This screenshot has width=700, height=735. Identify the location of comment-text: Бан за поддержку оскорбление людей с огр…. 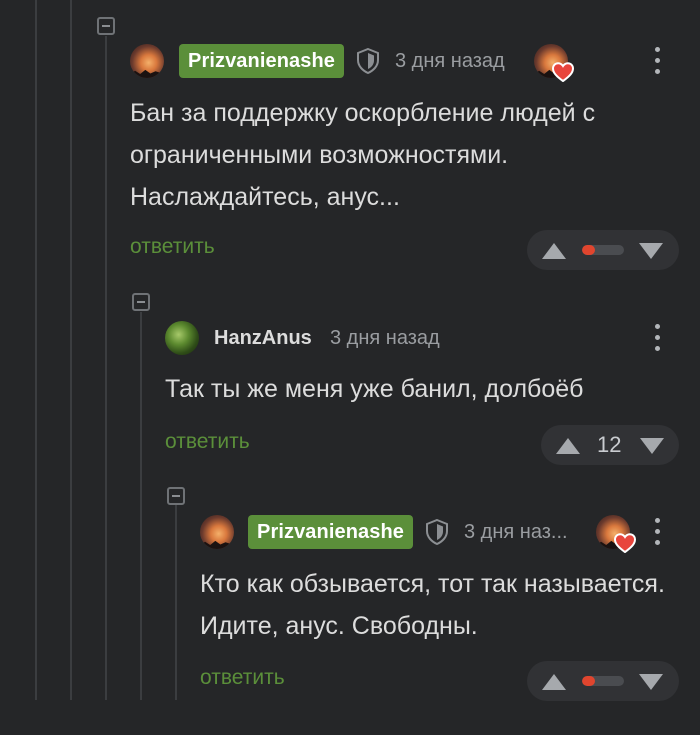
(363, 155).